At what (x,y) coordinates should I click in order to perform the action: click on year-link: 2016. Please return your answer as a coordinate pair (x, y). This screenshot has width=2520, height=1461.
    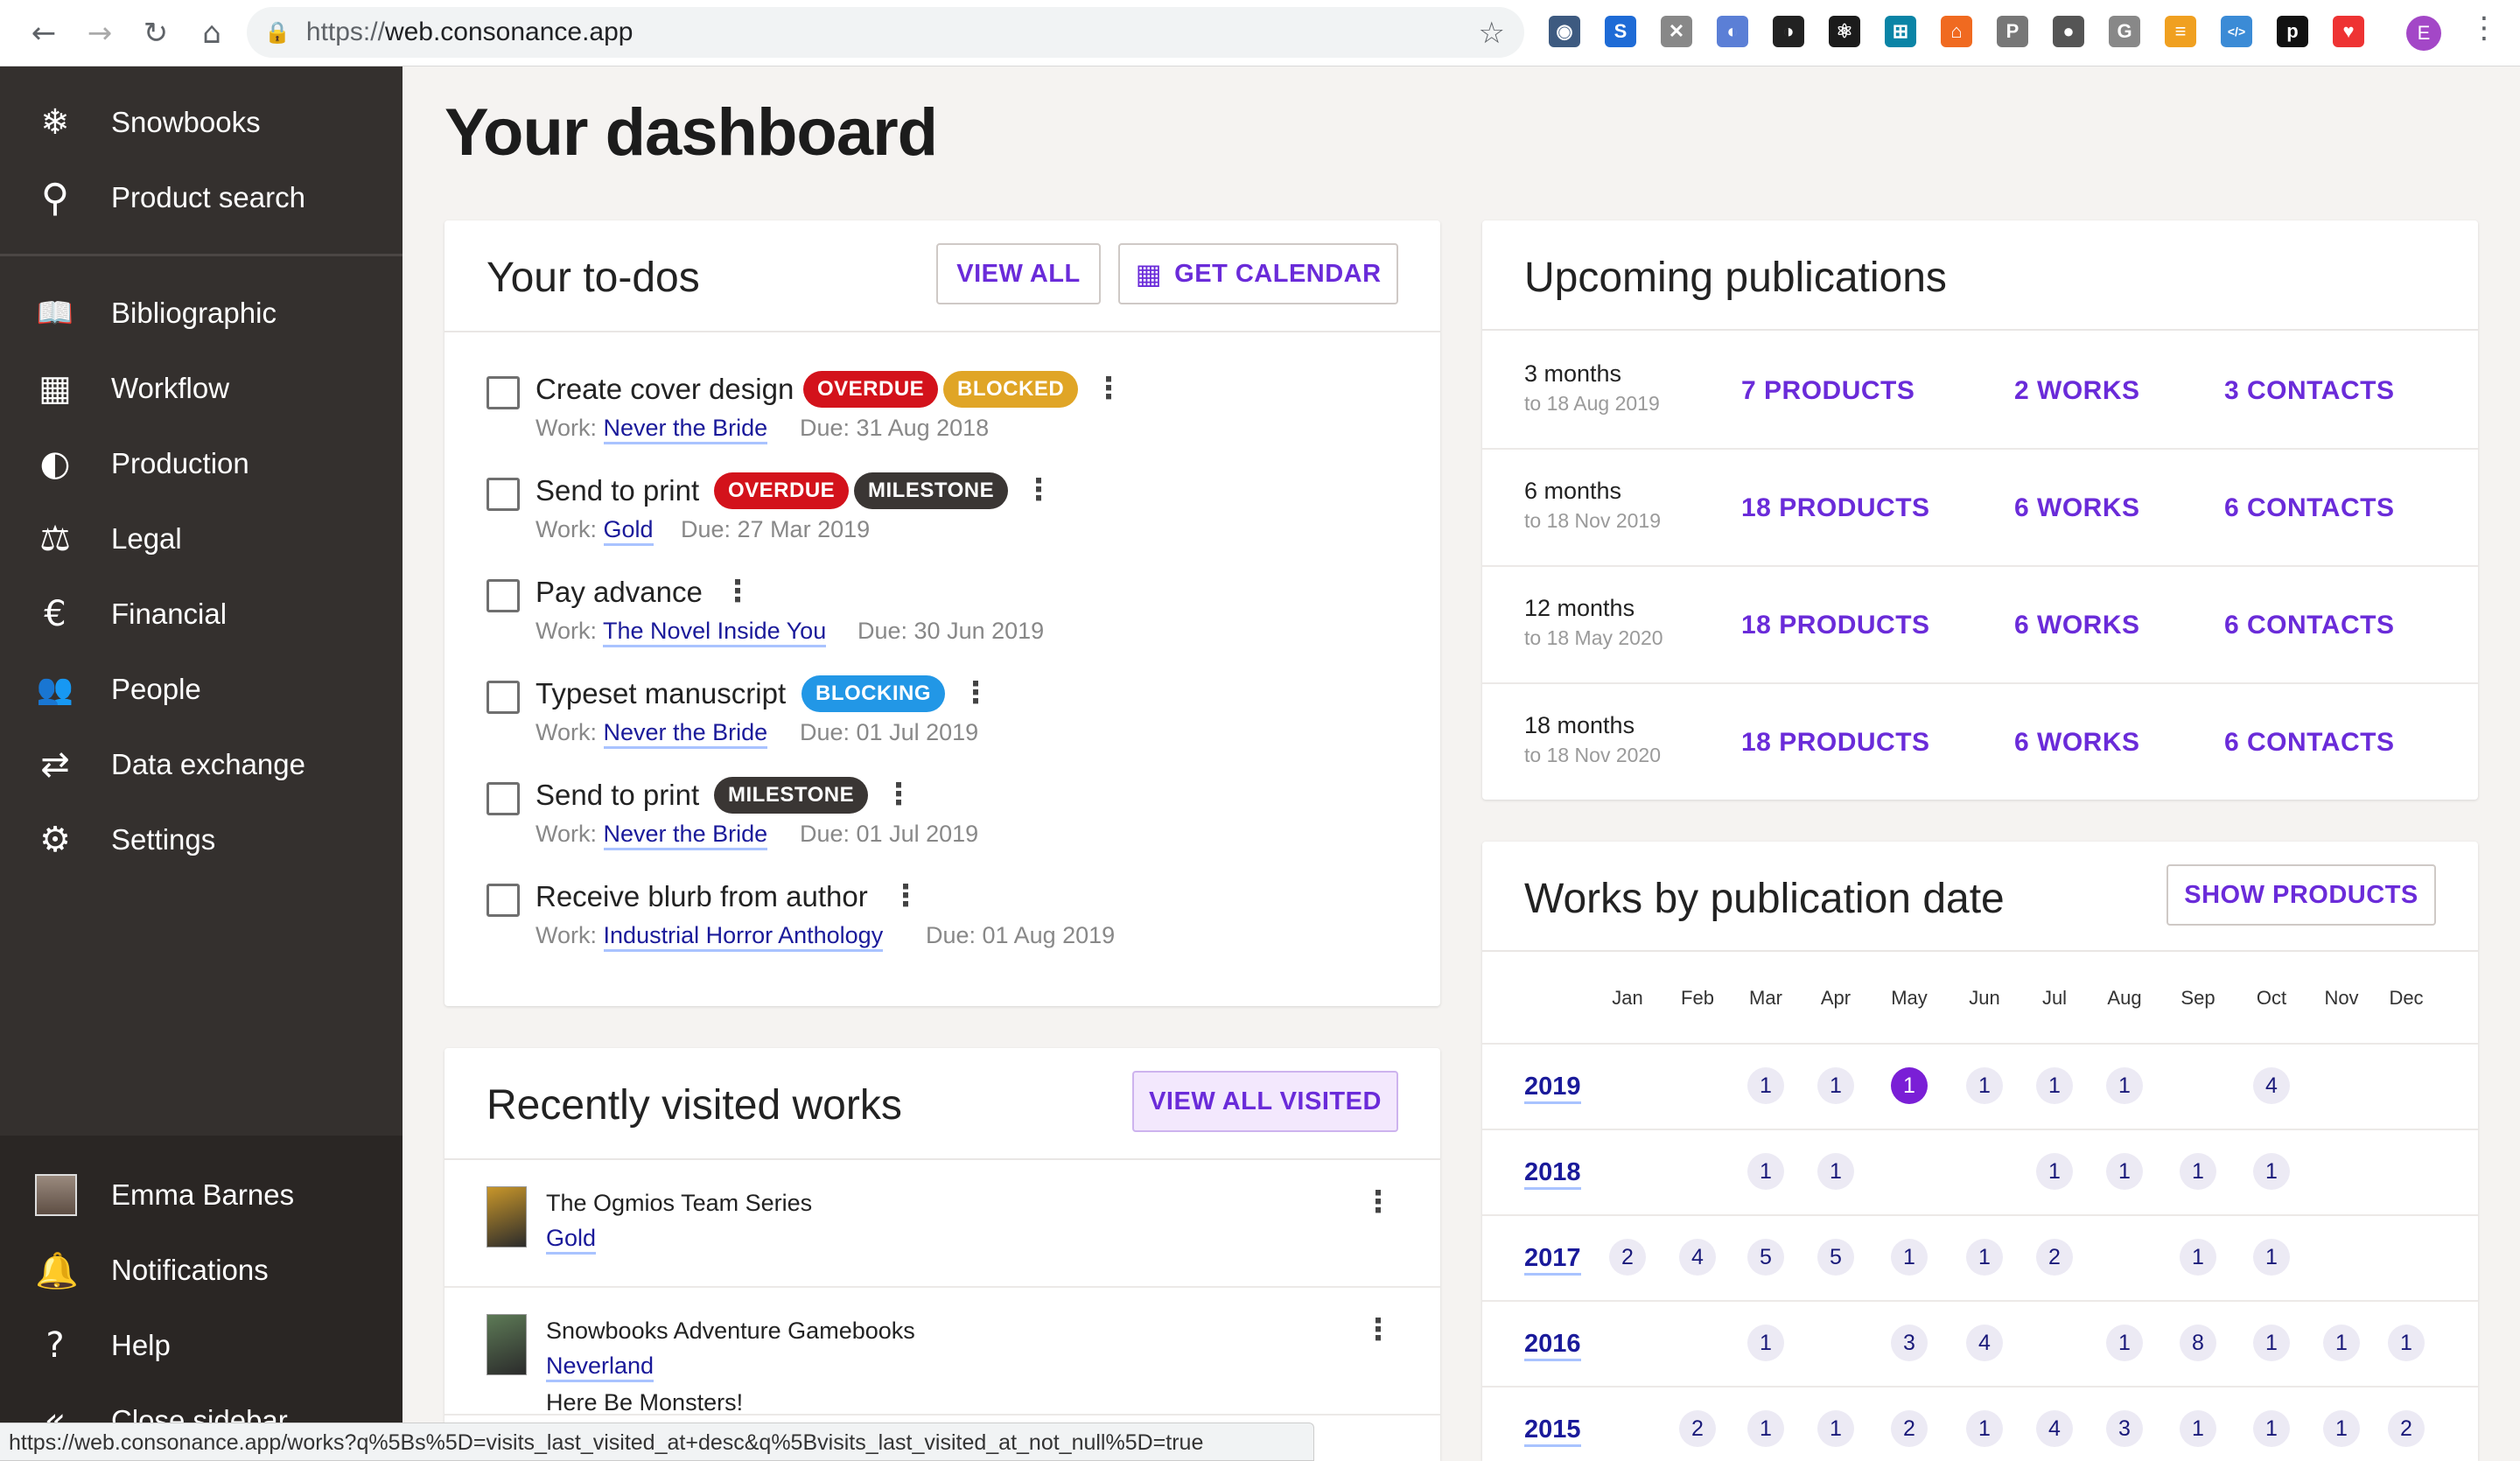
    Looking at the image, I should click on (1552, 1345).